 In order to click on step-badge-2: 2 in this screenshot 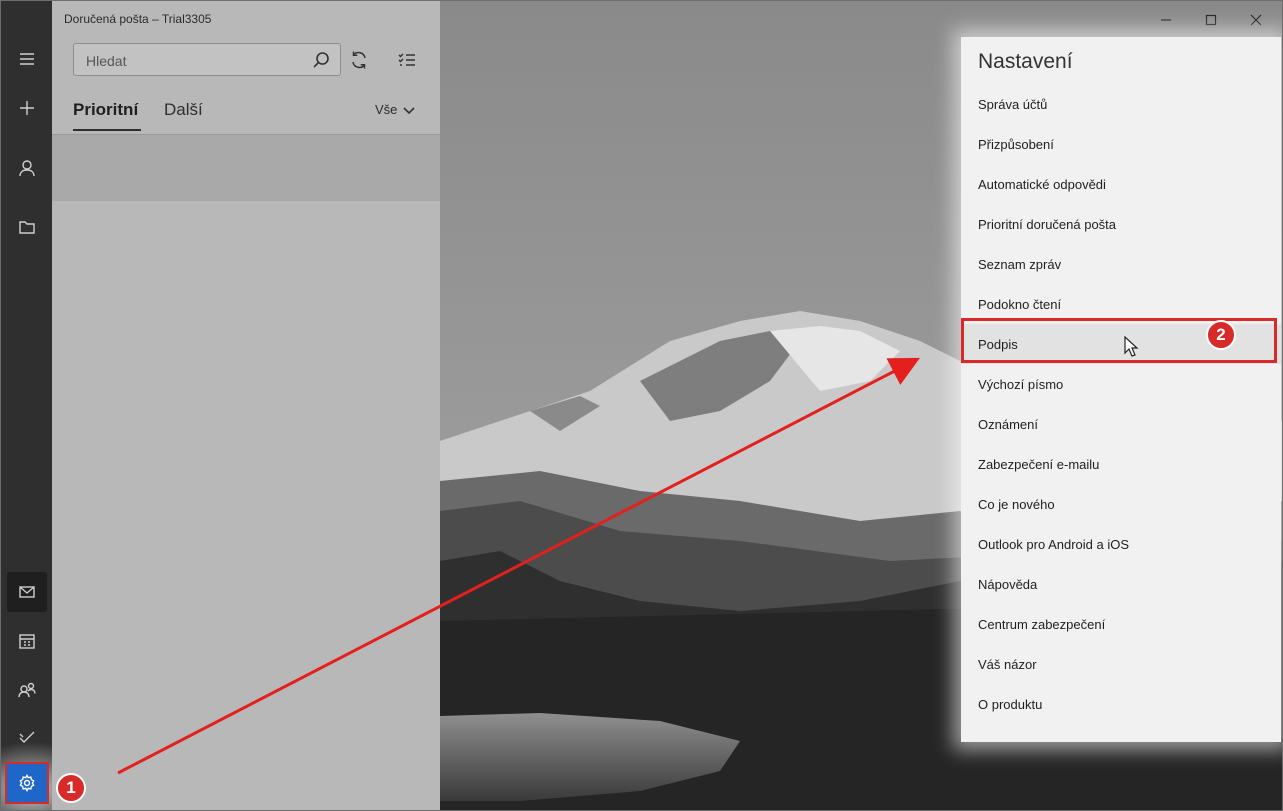, I will do `click(1221, 335)`.